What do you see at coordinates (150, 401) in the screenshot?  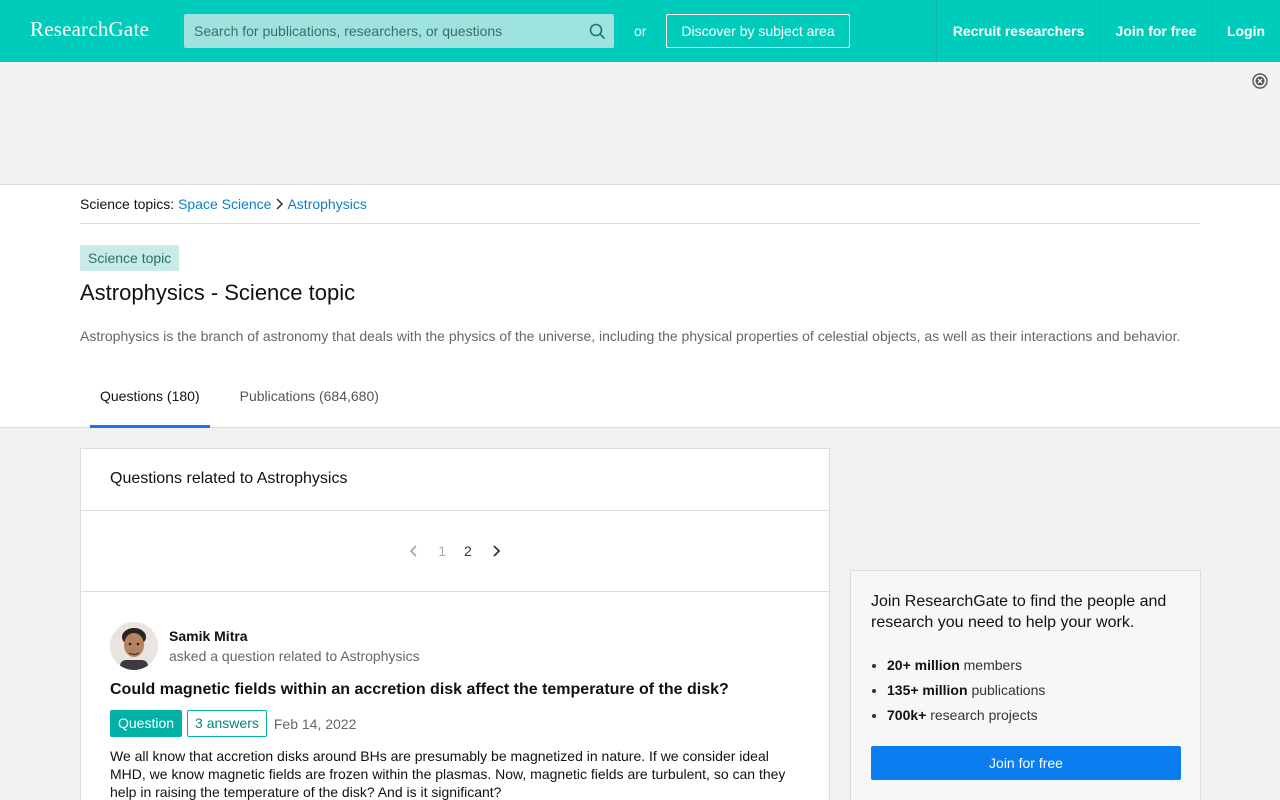 I see `tab-questions: Questions (180)` at bounding box center [150, 401].